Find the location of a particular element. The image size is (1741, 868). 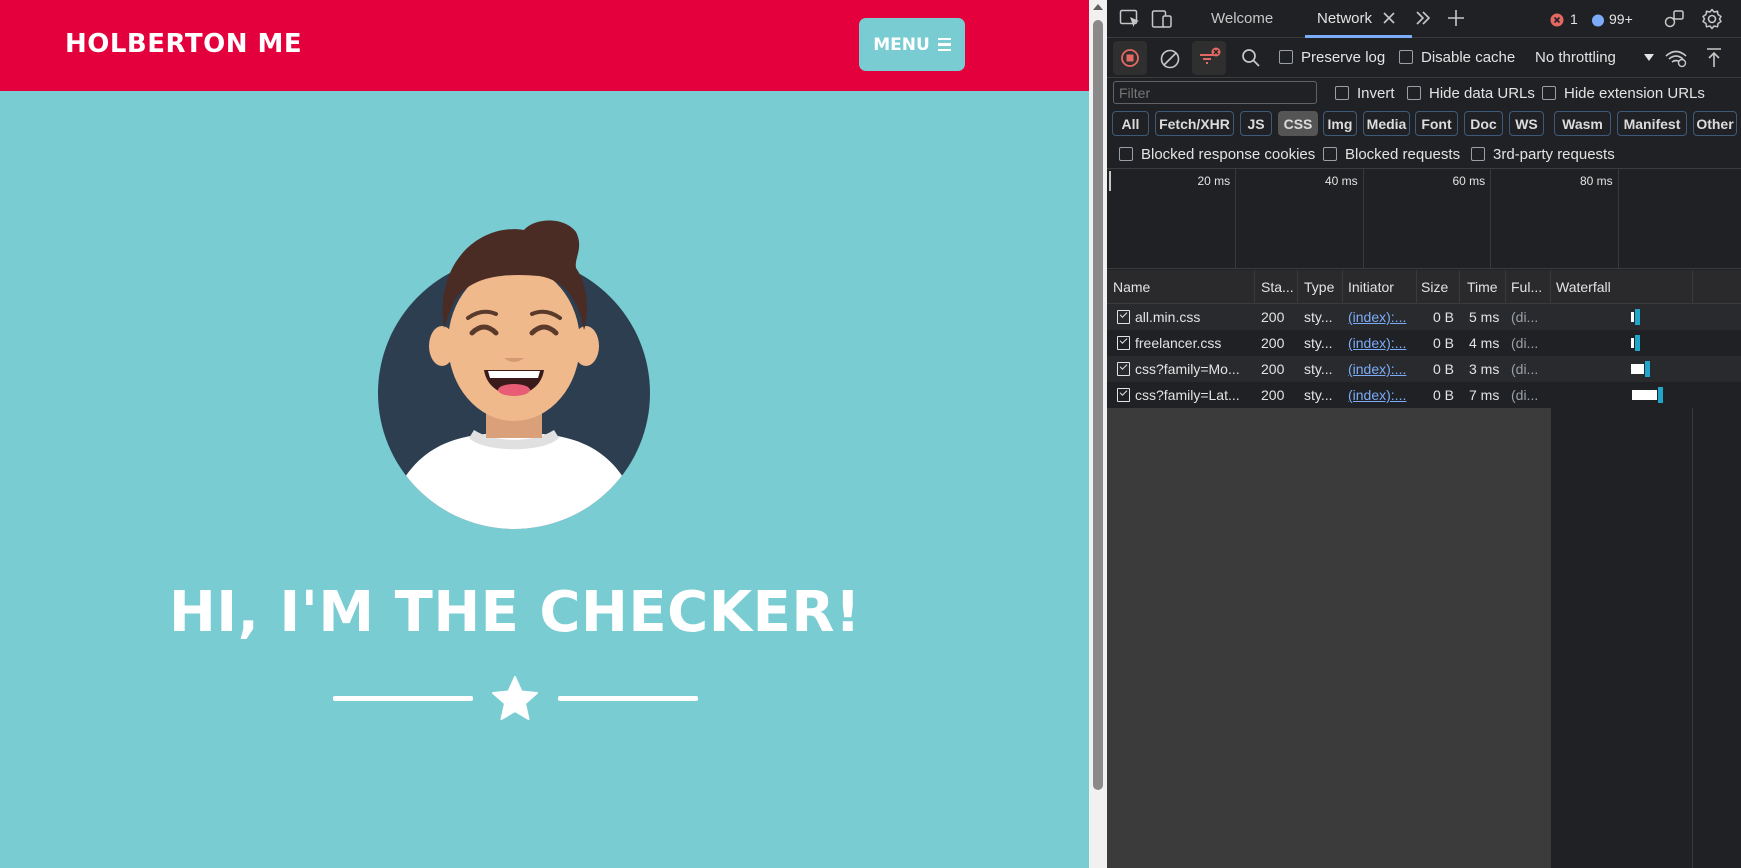

site-brand: HOLBERTON ME is located at coordinates (183, 44).